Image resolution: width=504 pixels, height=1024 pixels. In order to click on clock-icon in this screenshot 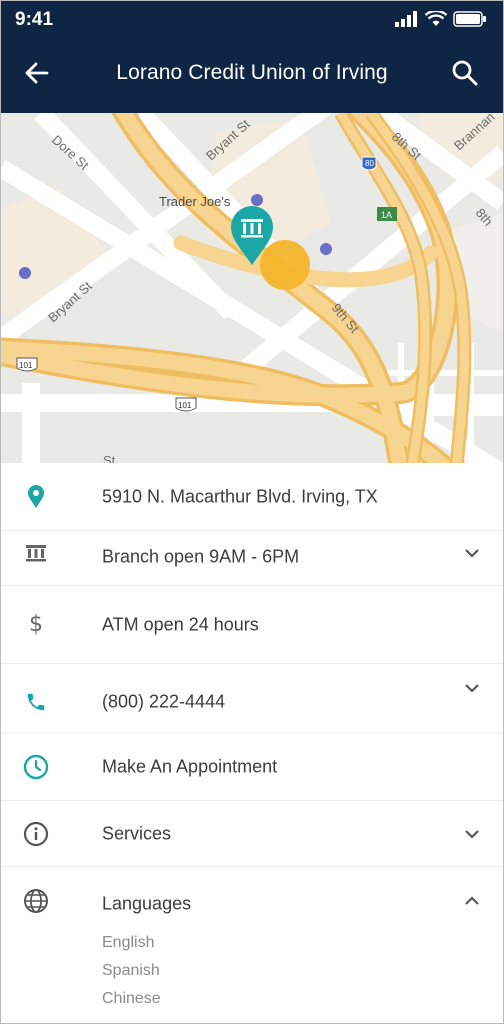, I will do `click(36, 767)`.